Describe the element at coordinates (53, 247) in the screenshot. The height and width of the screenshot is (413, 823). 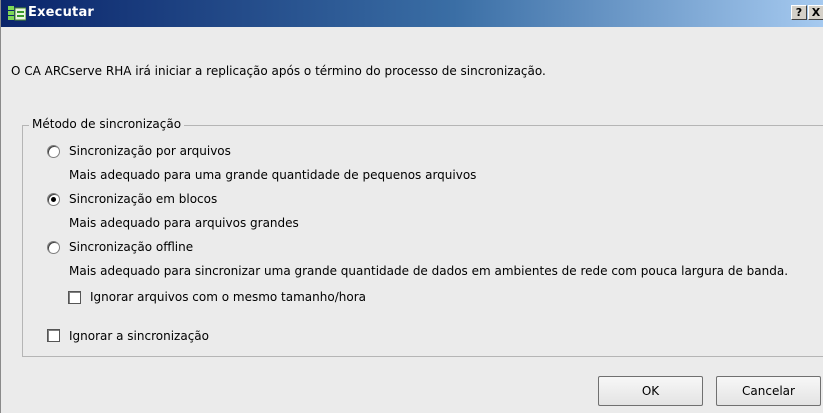
I see `offline-sync-radio` at that location.